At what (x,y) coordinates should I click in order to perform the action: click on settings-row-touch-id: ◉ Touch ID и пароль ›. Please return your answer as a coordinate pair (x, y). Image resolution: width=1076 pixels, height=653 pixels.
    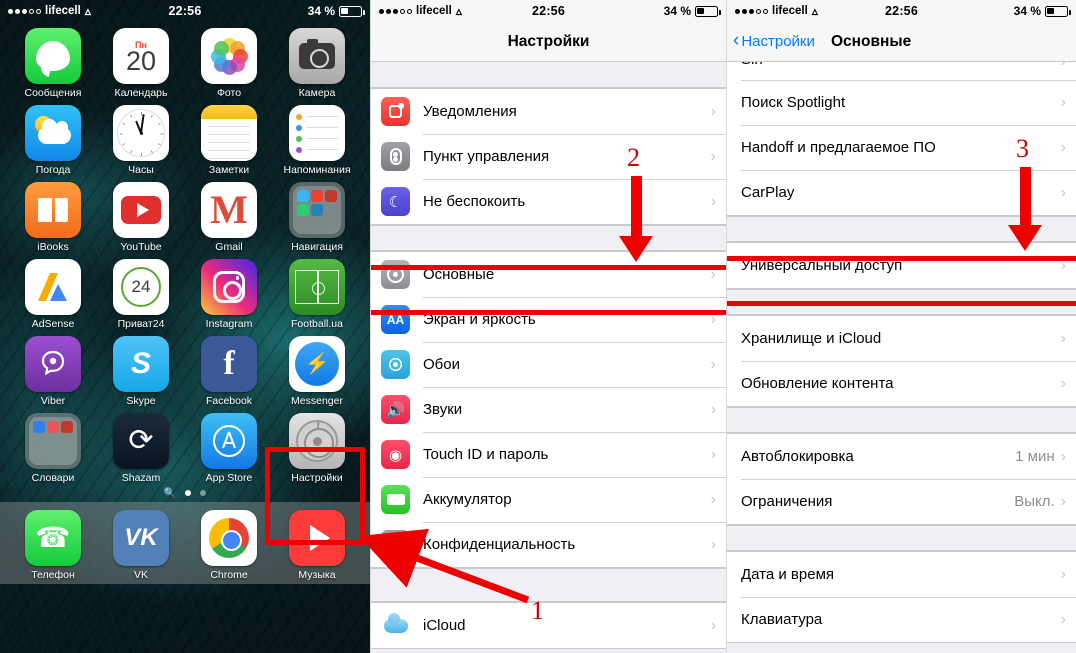
    Looking at the image, I should click on (548, 454).